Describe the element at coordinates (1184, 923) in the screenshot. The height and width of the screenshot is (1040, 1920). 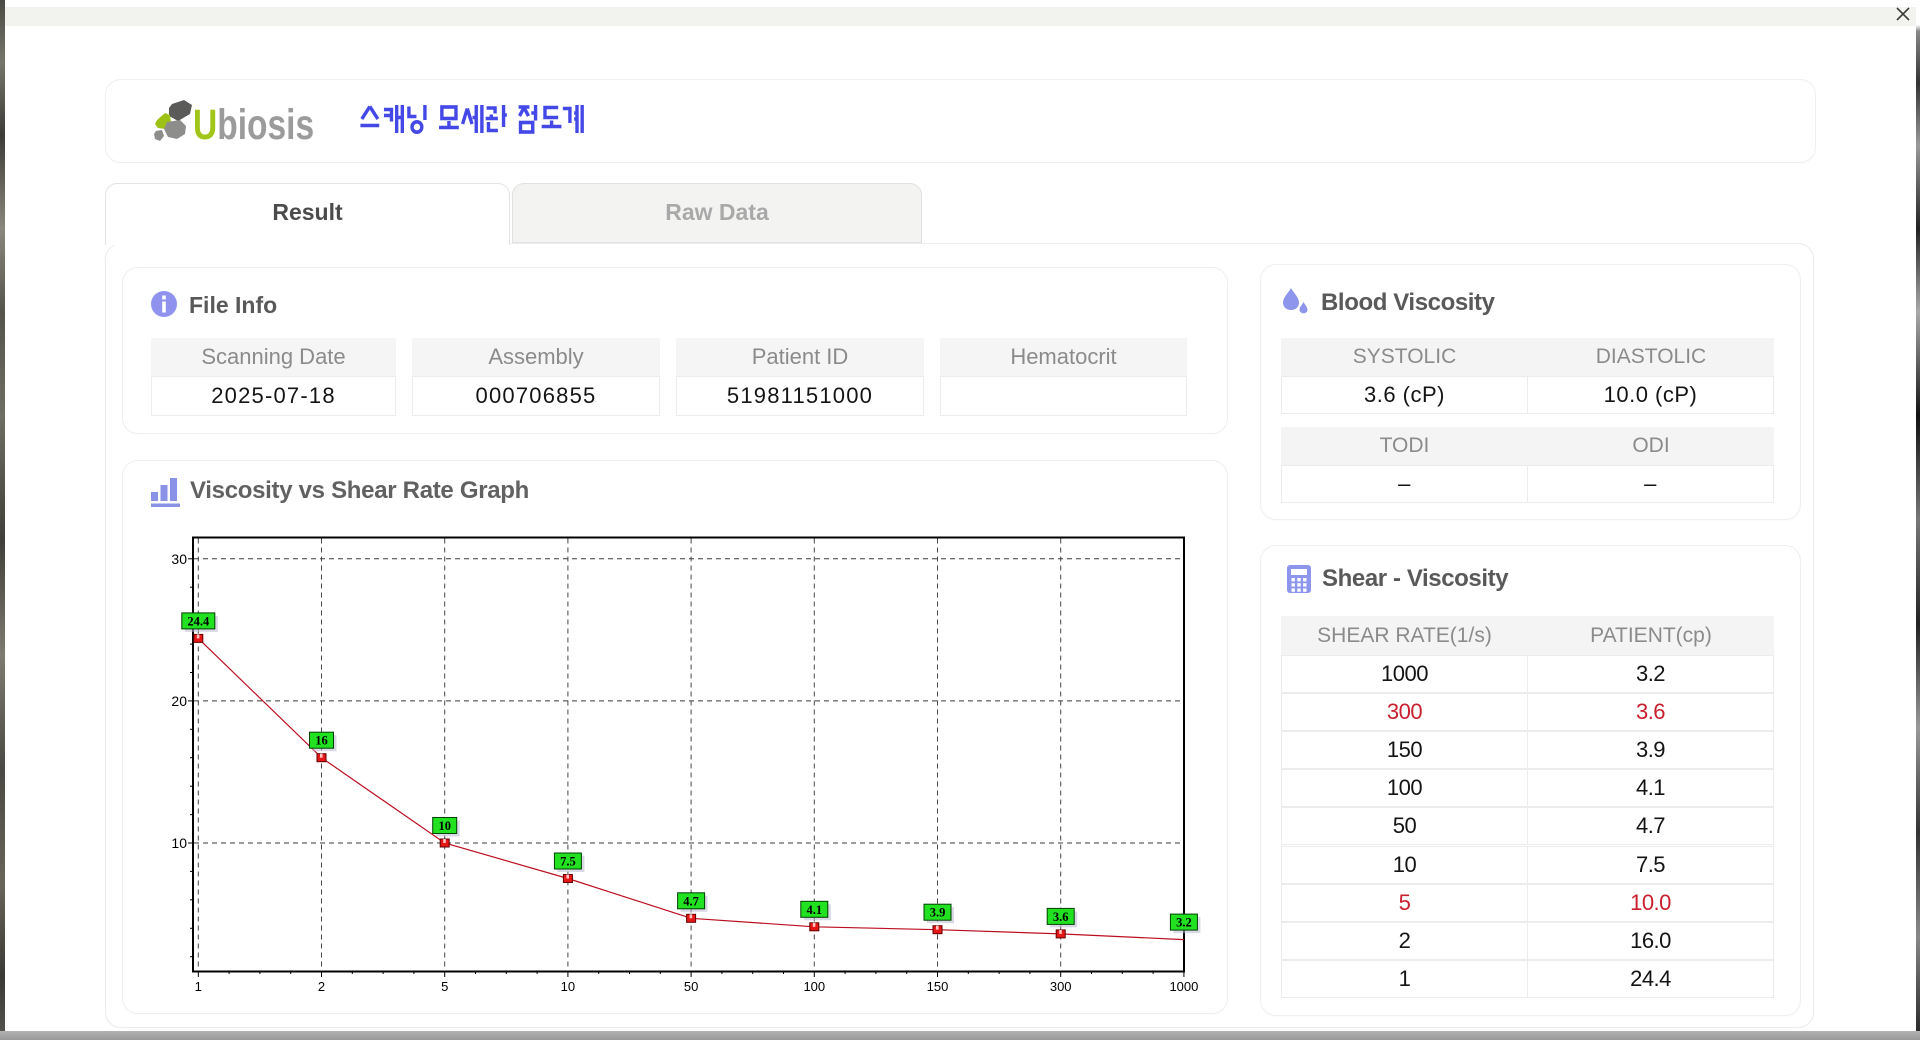
I see `svg-text: 3.2` at that location.